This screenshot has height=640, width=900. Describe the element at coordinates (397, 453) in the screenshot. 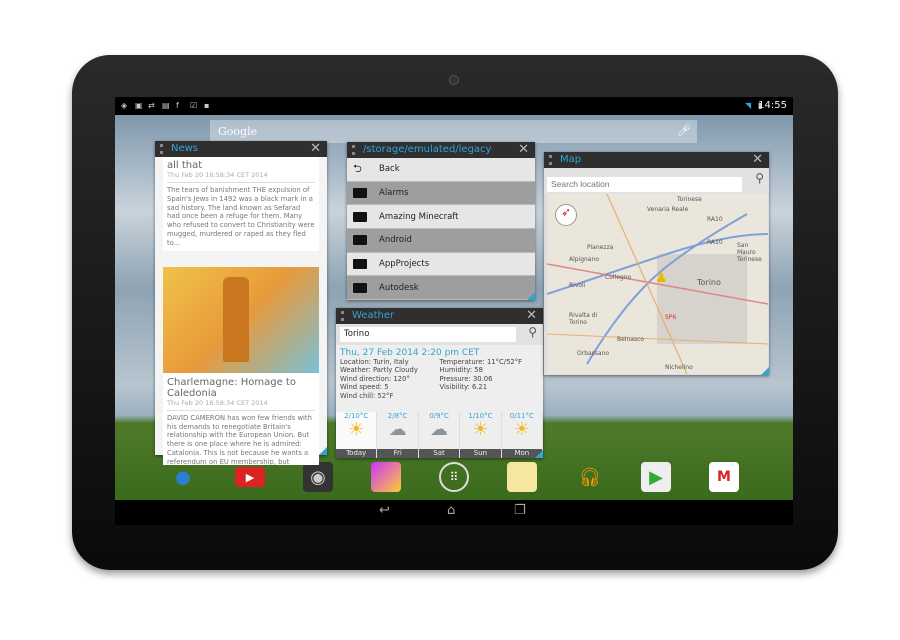

I see `day-label: Fri` at that location.